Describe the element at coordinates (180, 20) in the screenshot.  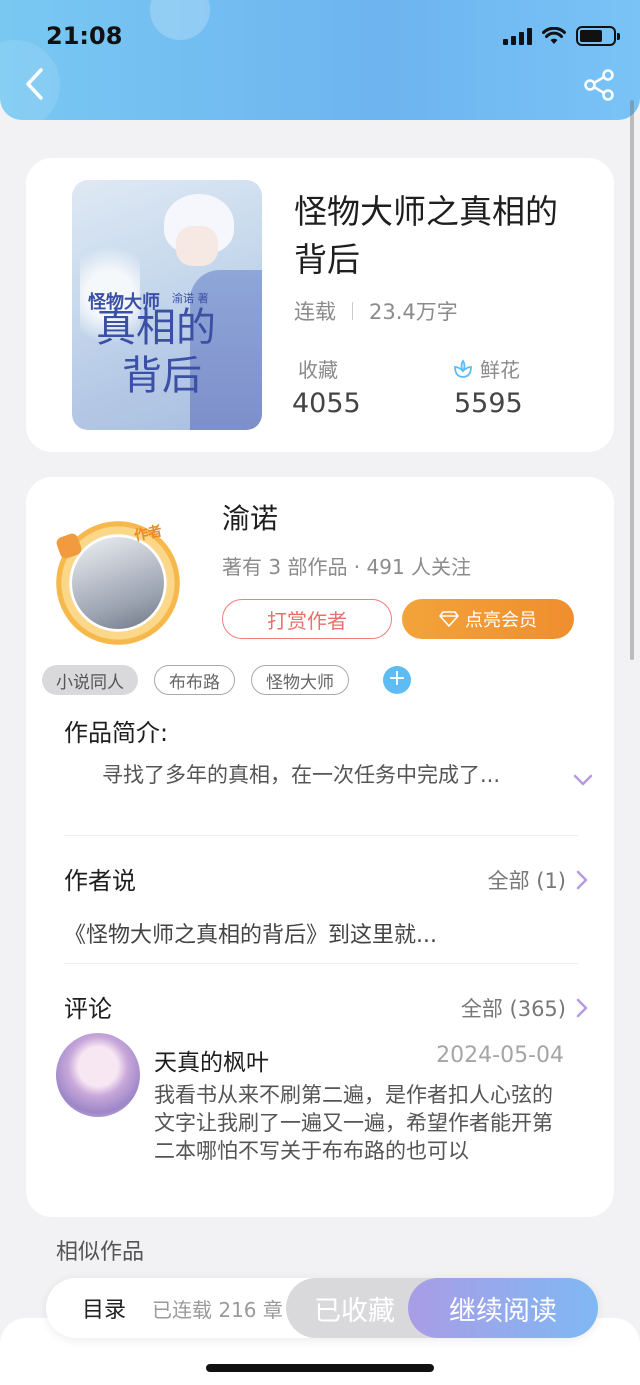
I see `decorative-bubble` at that location.